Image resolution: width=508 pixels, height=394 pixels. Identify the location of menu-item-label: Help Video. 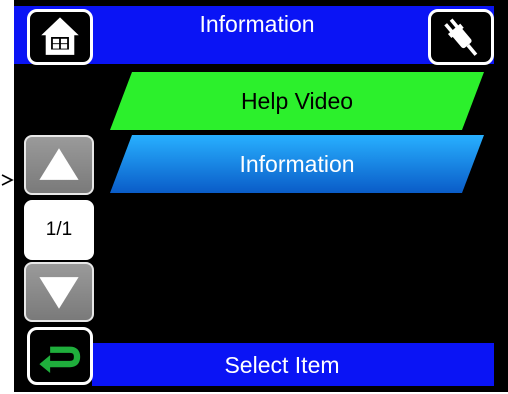
(297, 101).